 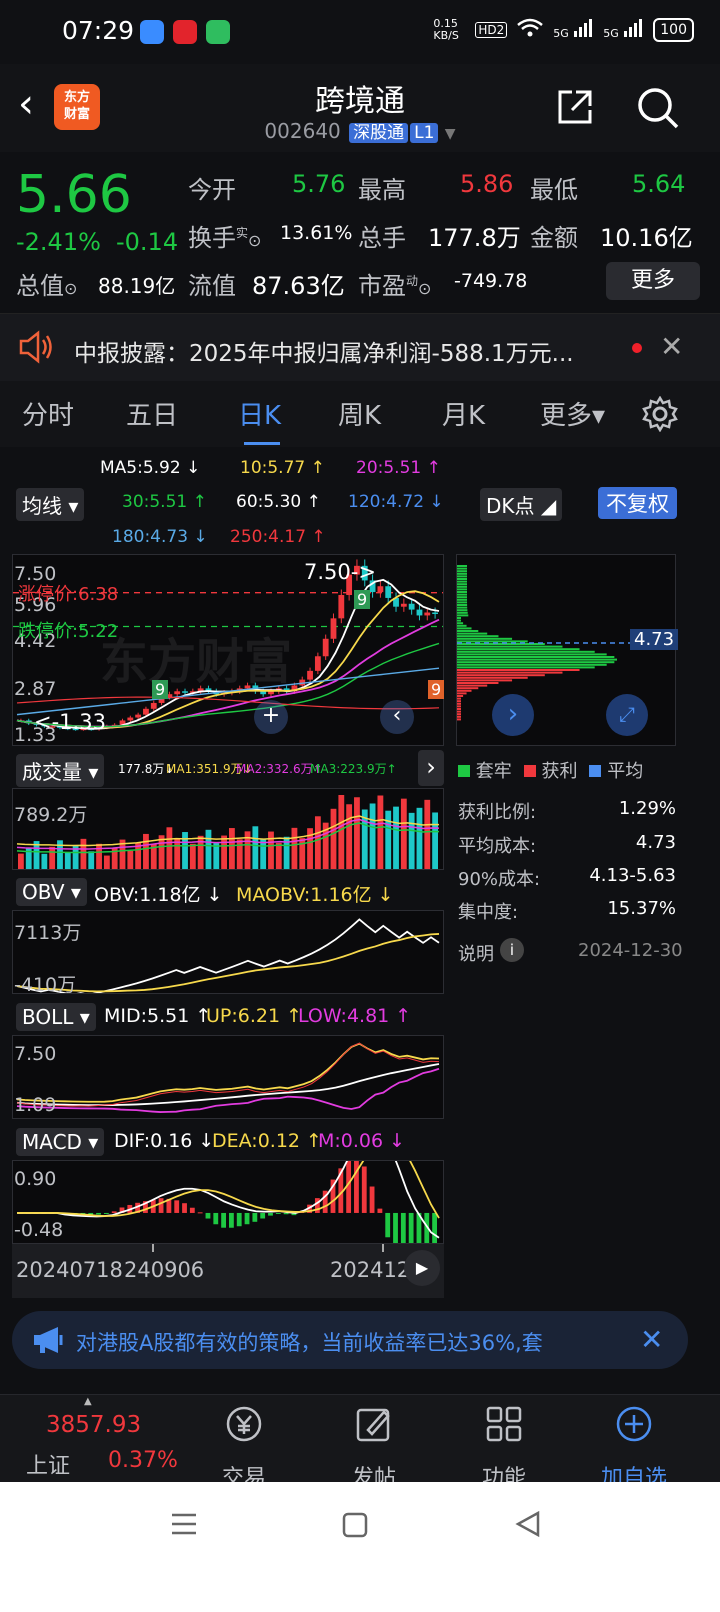 What do you see at coordinates (164, 1141) in the screenshot?
I see `macd-dif: DIF:0.16 ↓` at bounding box center [164, 1141].